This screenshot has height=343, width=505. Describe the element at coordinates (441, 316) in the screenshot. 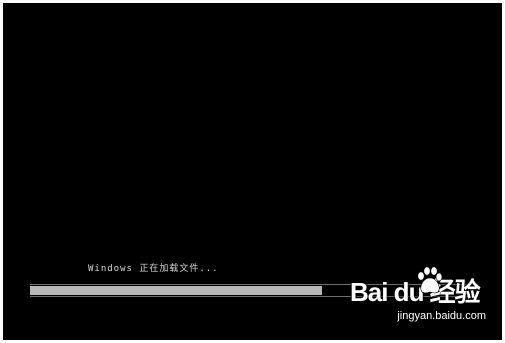

I see `watermark-url: jingyan.baidu.com` at that location.